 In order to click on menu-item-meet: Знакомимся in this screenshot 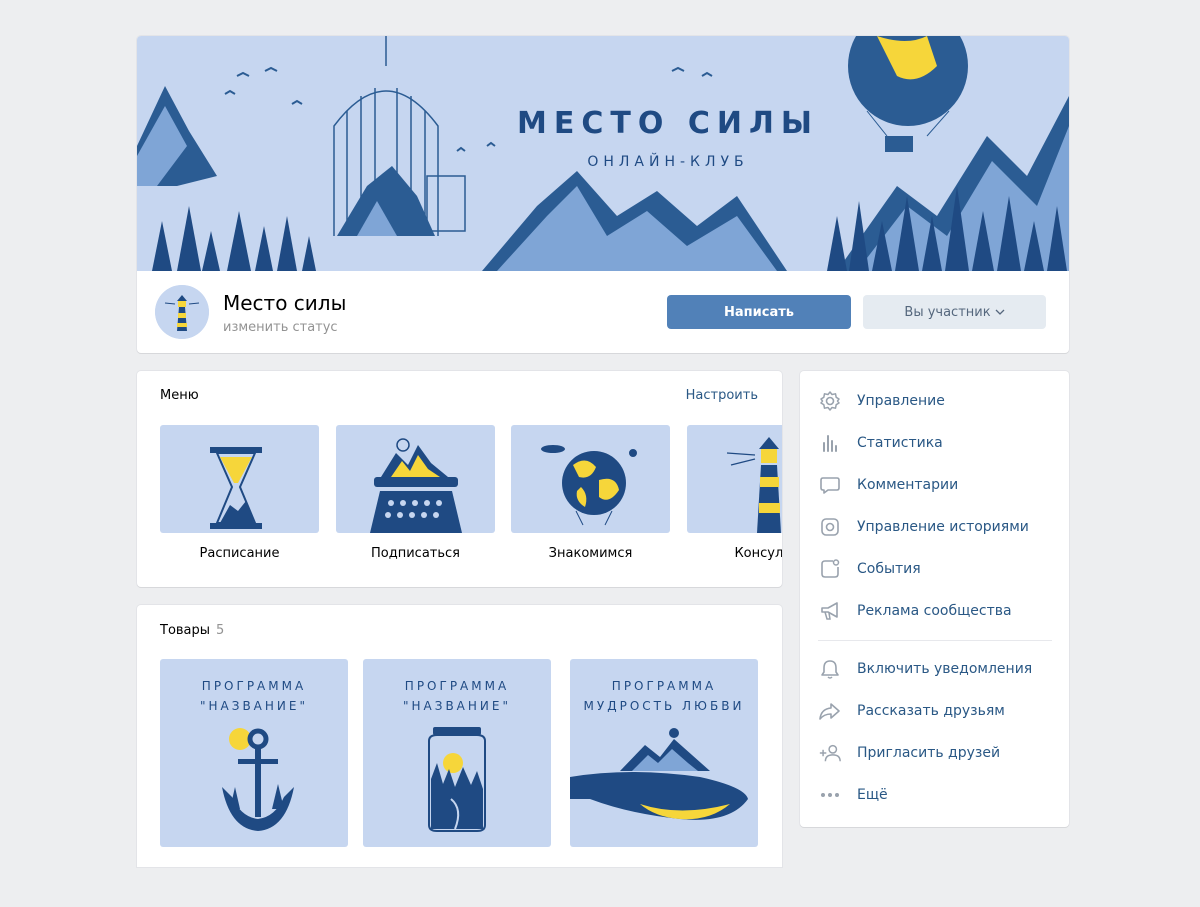, I will do `click(590, 493)`.